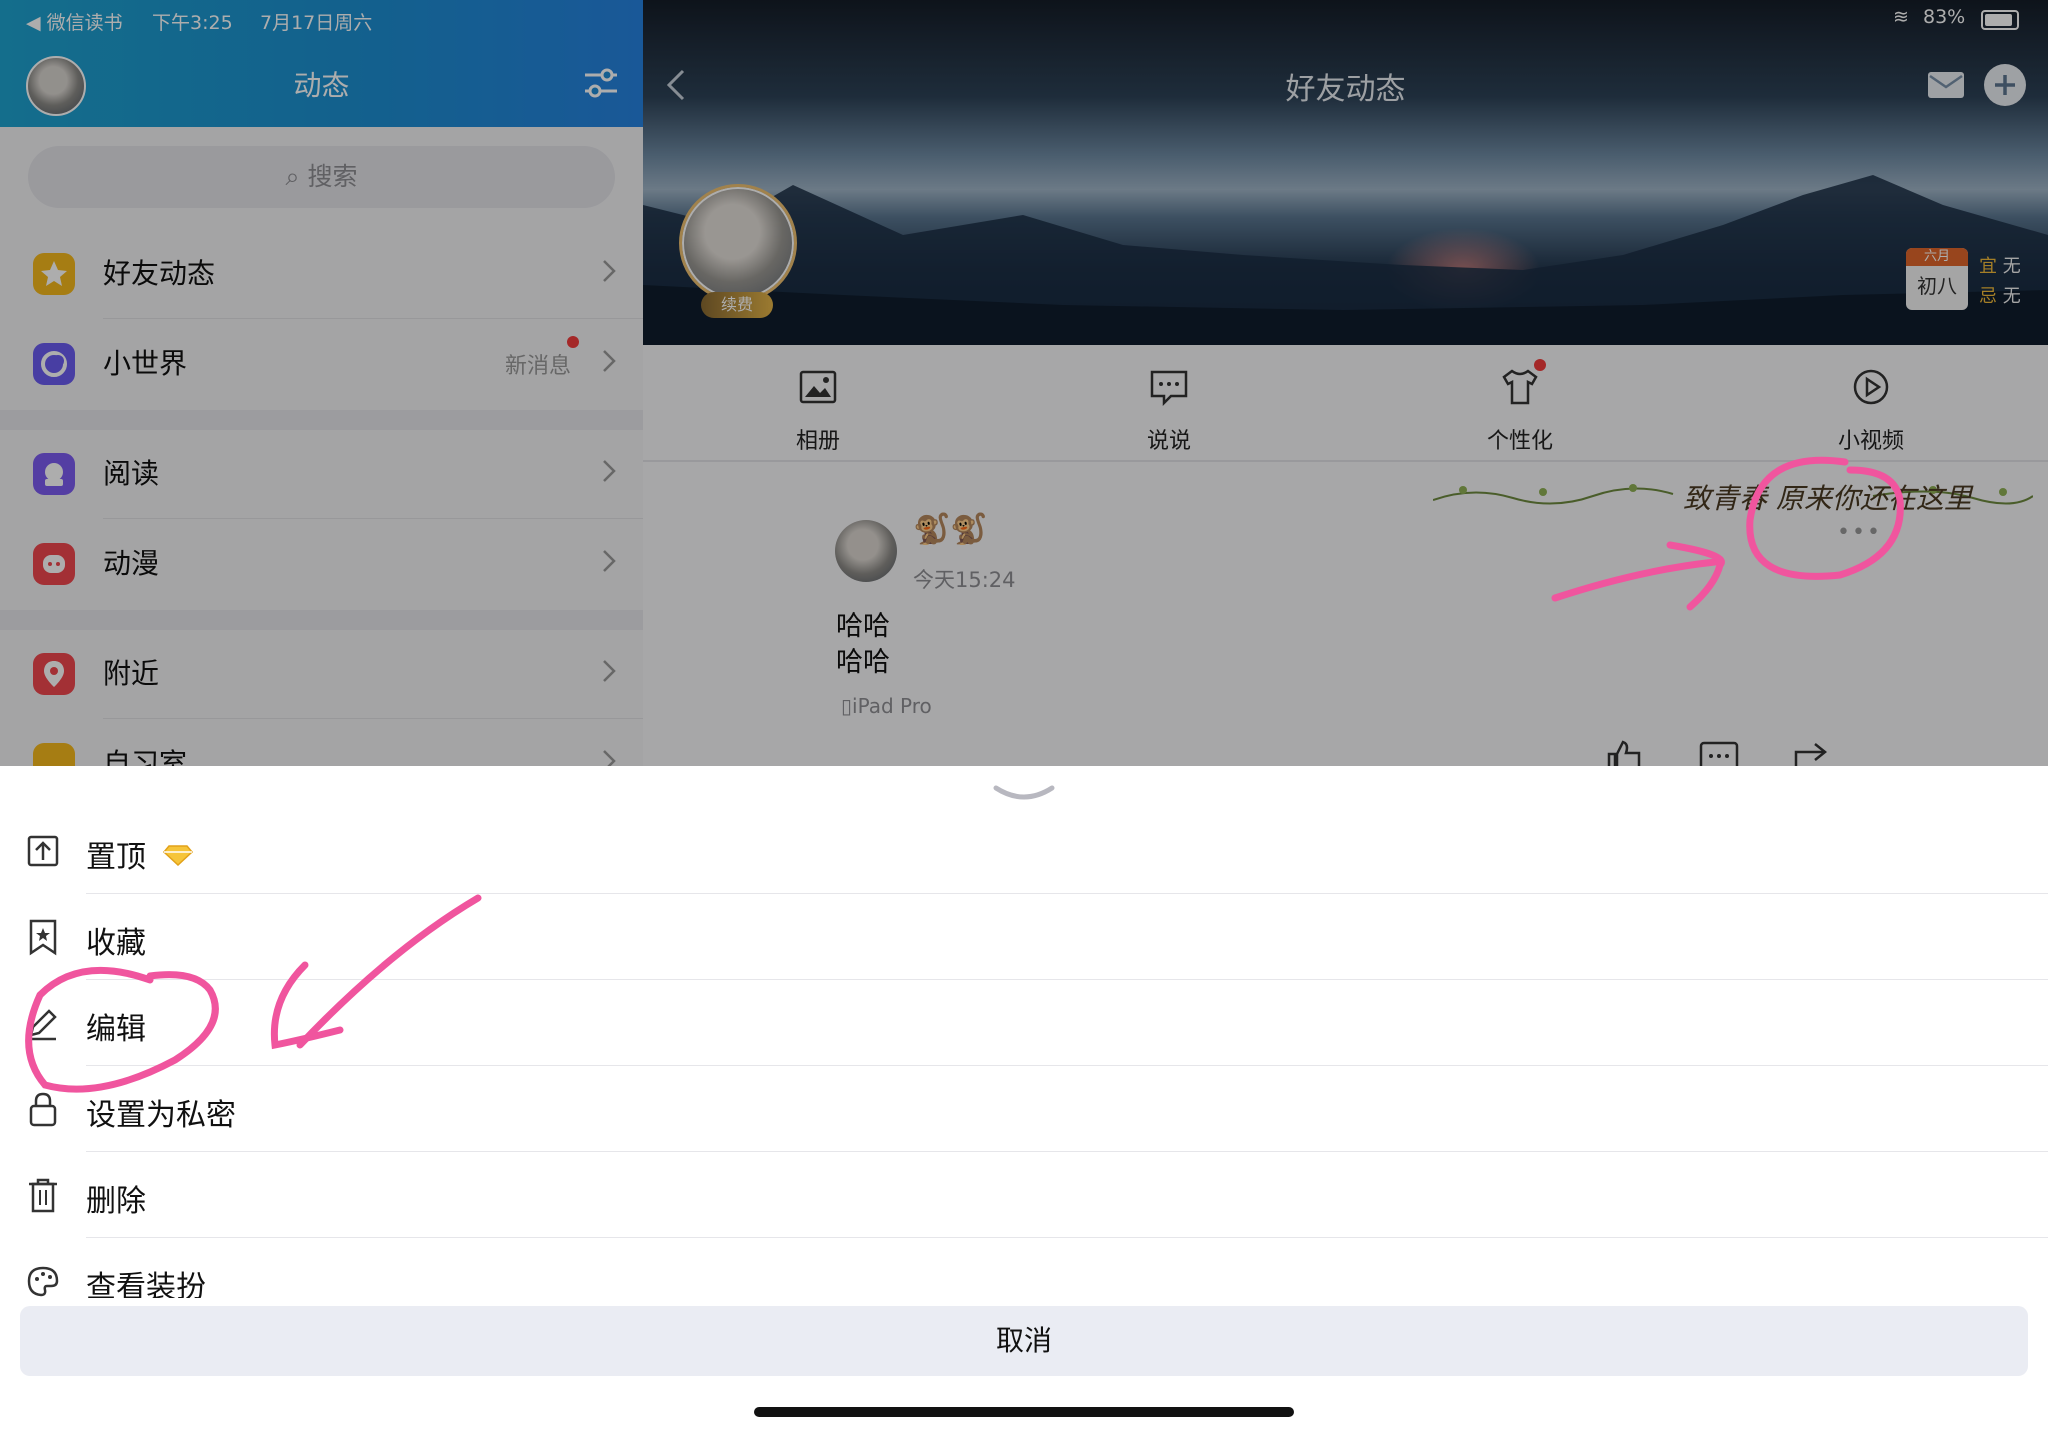  I want to click on study-room-icon, so click(54, 754).